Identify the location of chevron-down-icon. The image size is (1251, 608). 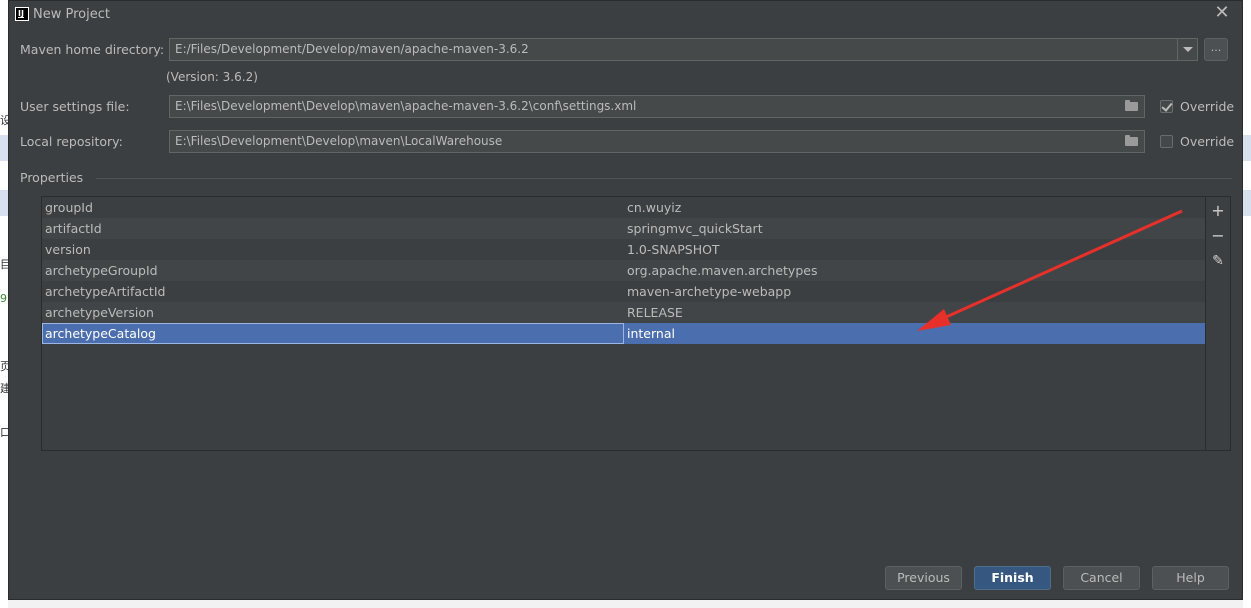
(1187, 49).